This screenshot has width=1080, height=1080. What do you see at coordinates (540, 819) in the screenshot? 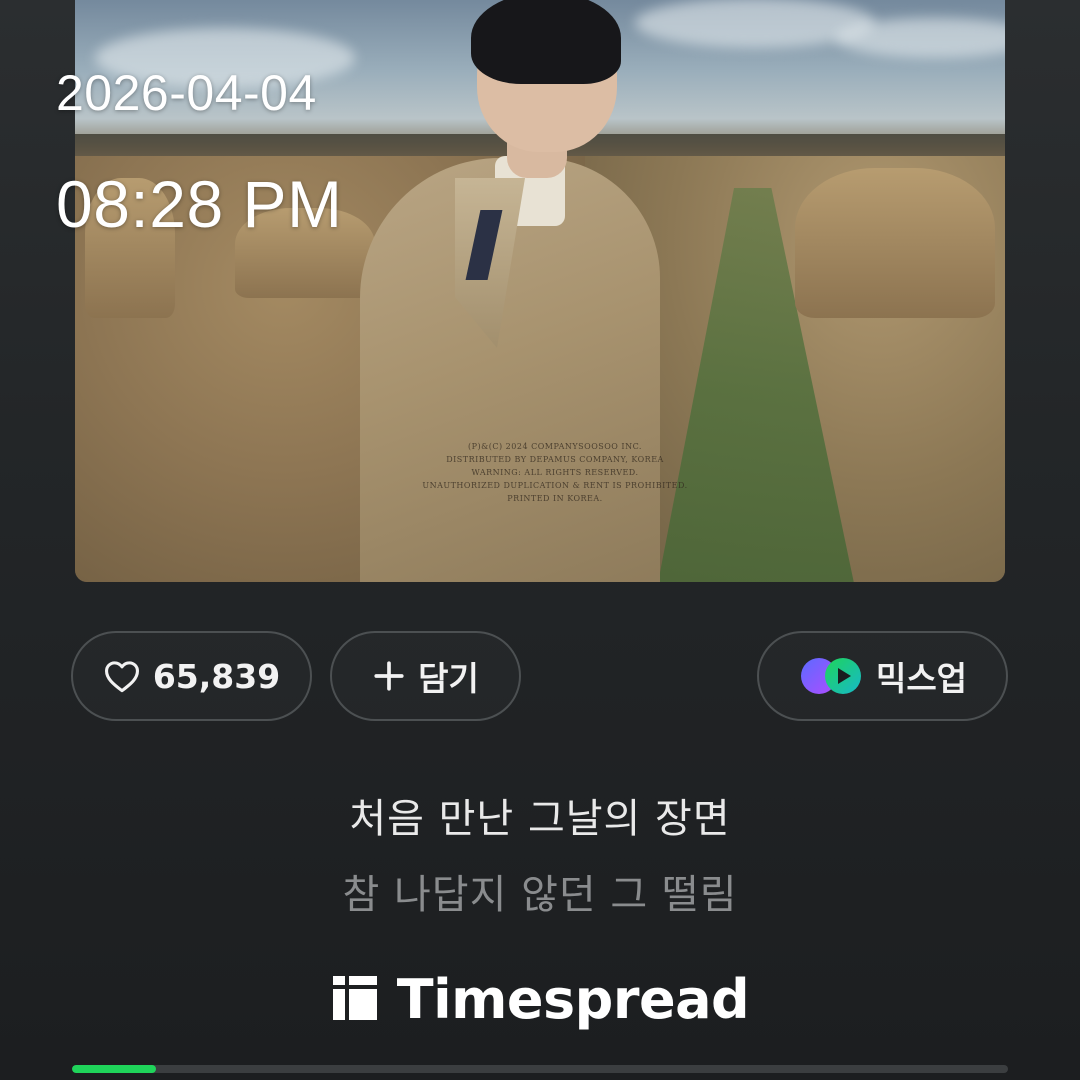
I see `lyric-current-line: 처음 만난 그날의 장면` at bounding box center [540, 819].